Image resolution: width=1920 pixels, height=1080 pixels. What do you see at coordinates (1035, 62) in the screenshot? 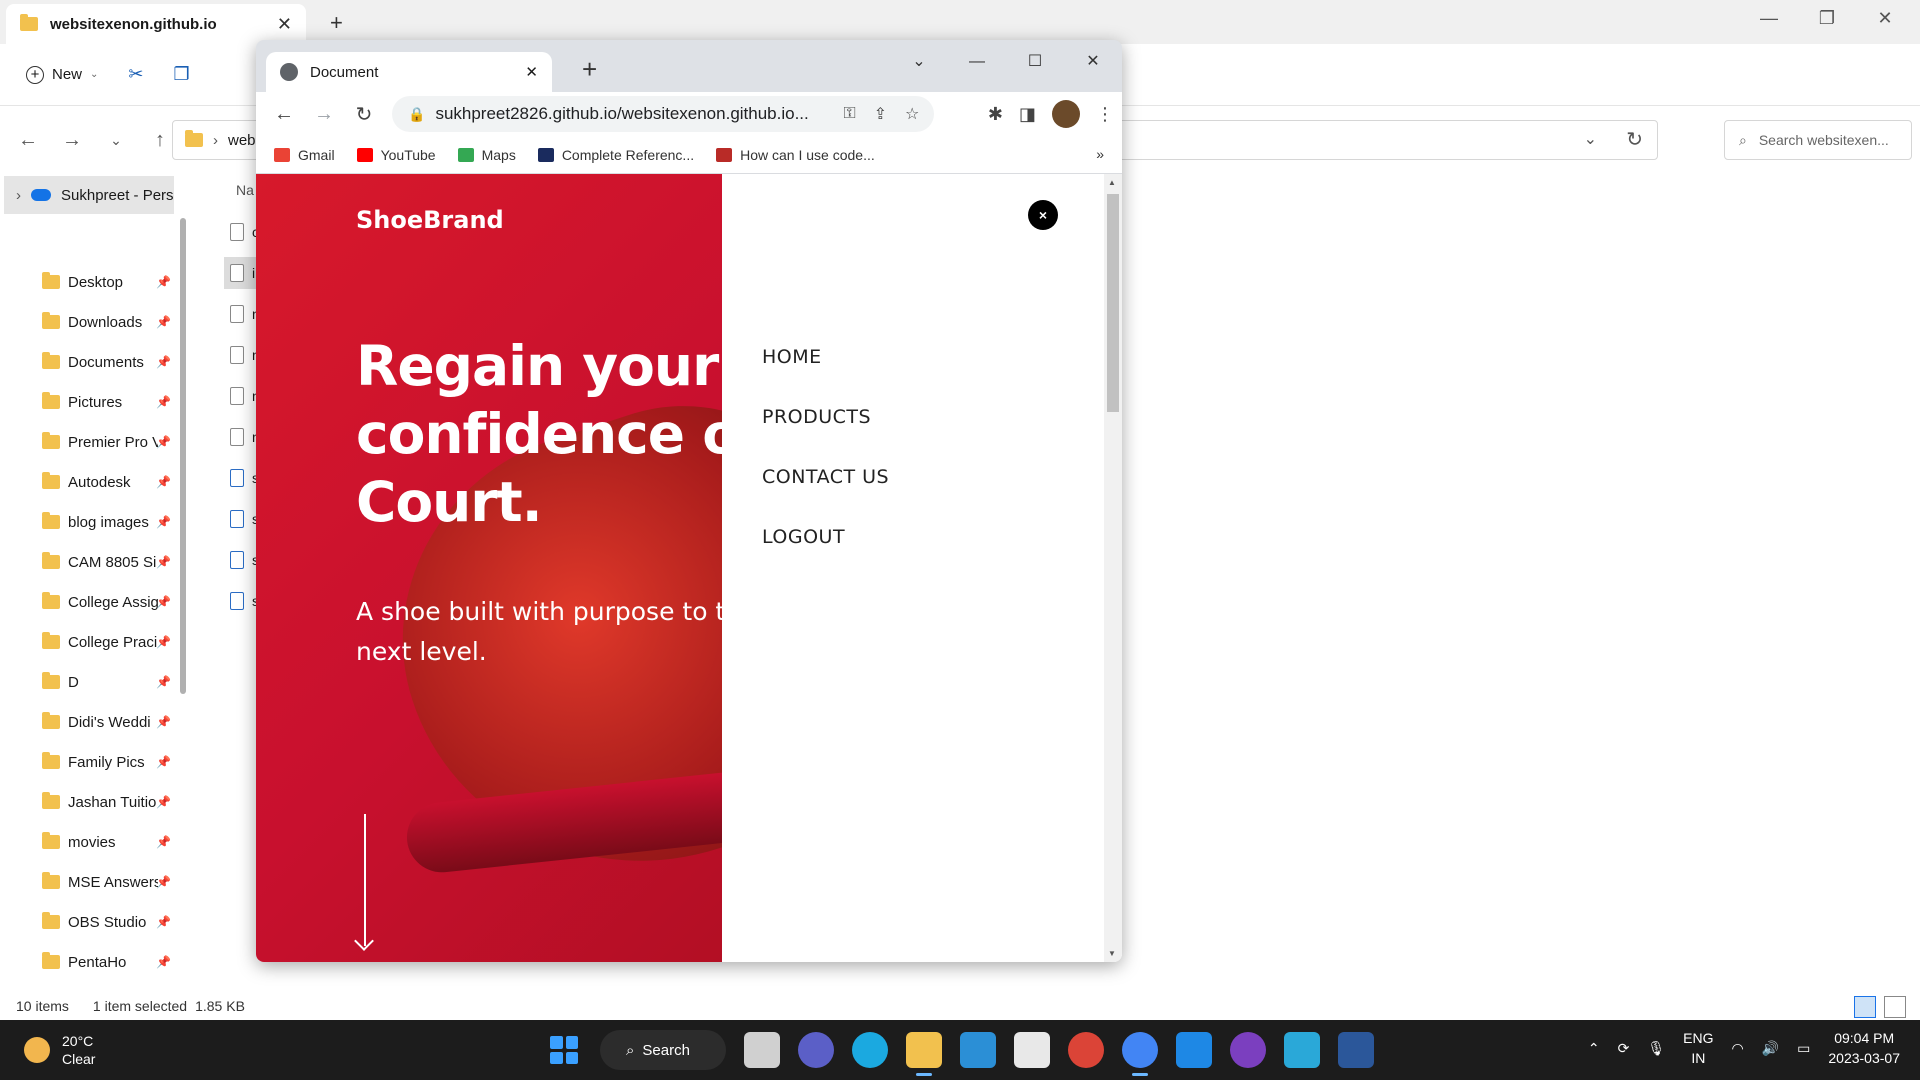
I see `maximize-icon: ☐` at bounding box center [1035, 62].